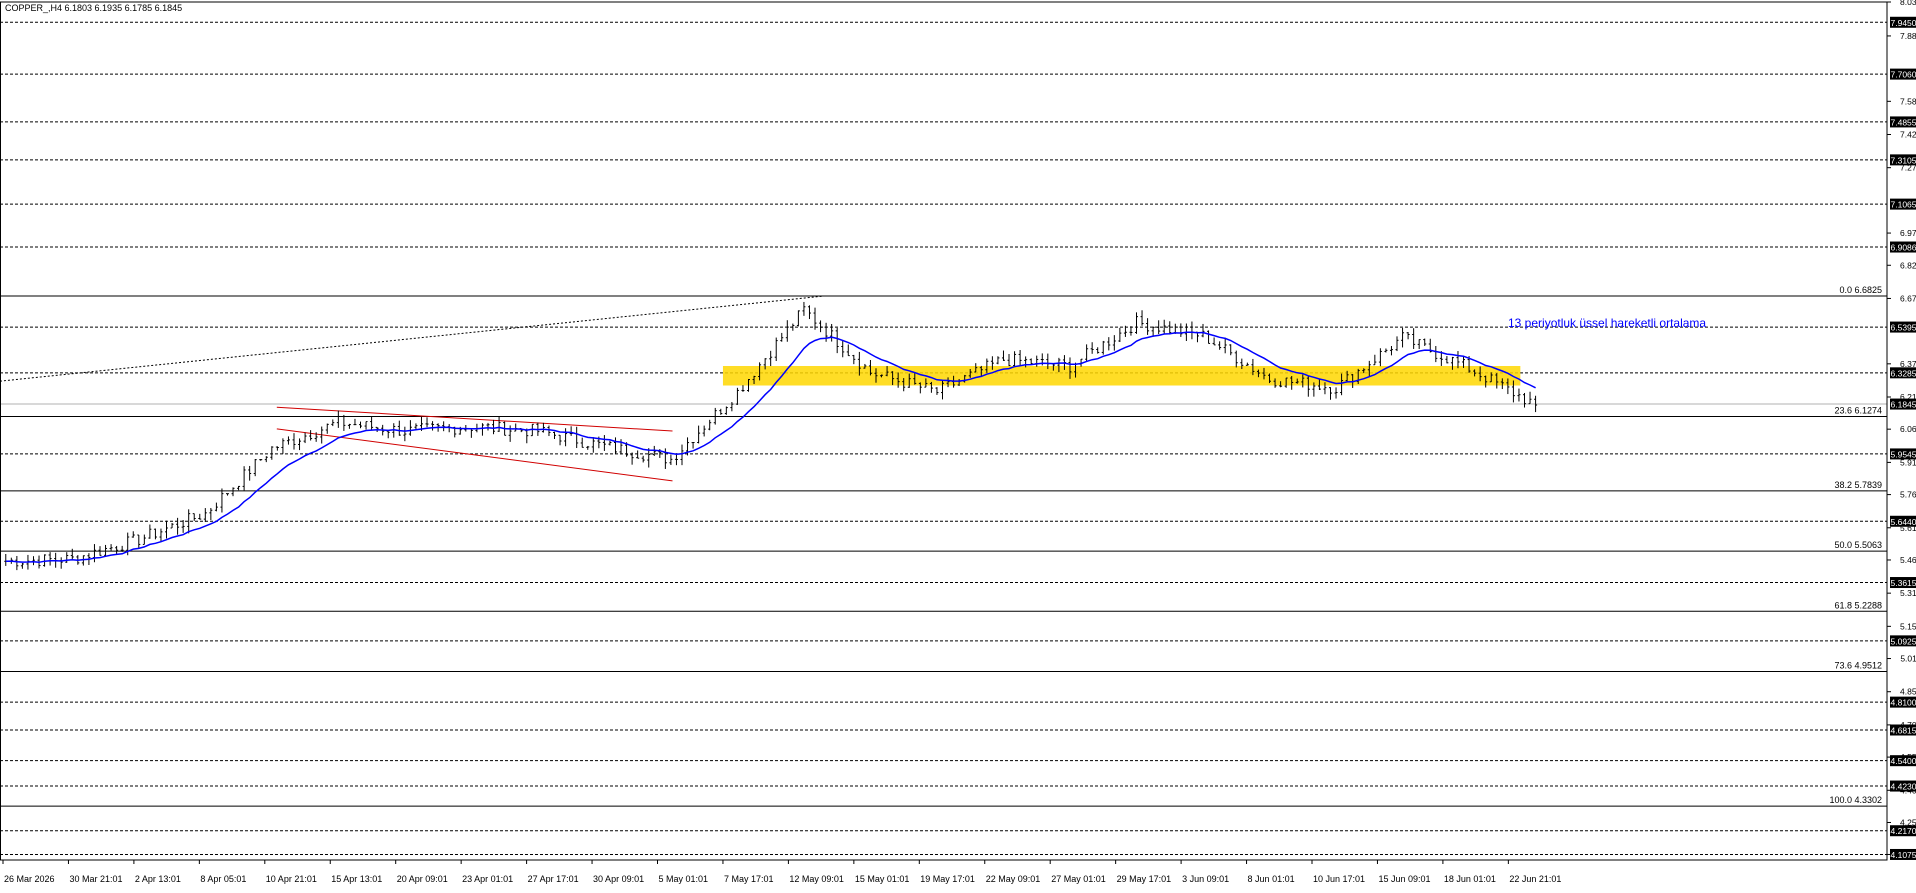 Image resolution: width=1916 pixels, height=893 pixels. I want to click on price-level-tag-text: 5.3615, so click(1903, 583).